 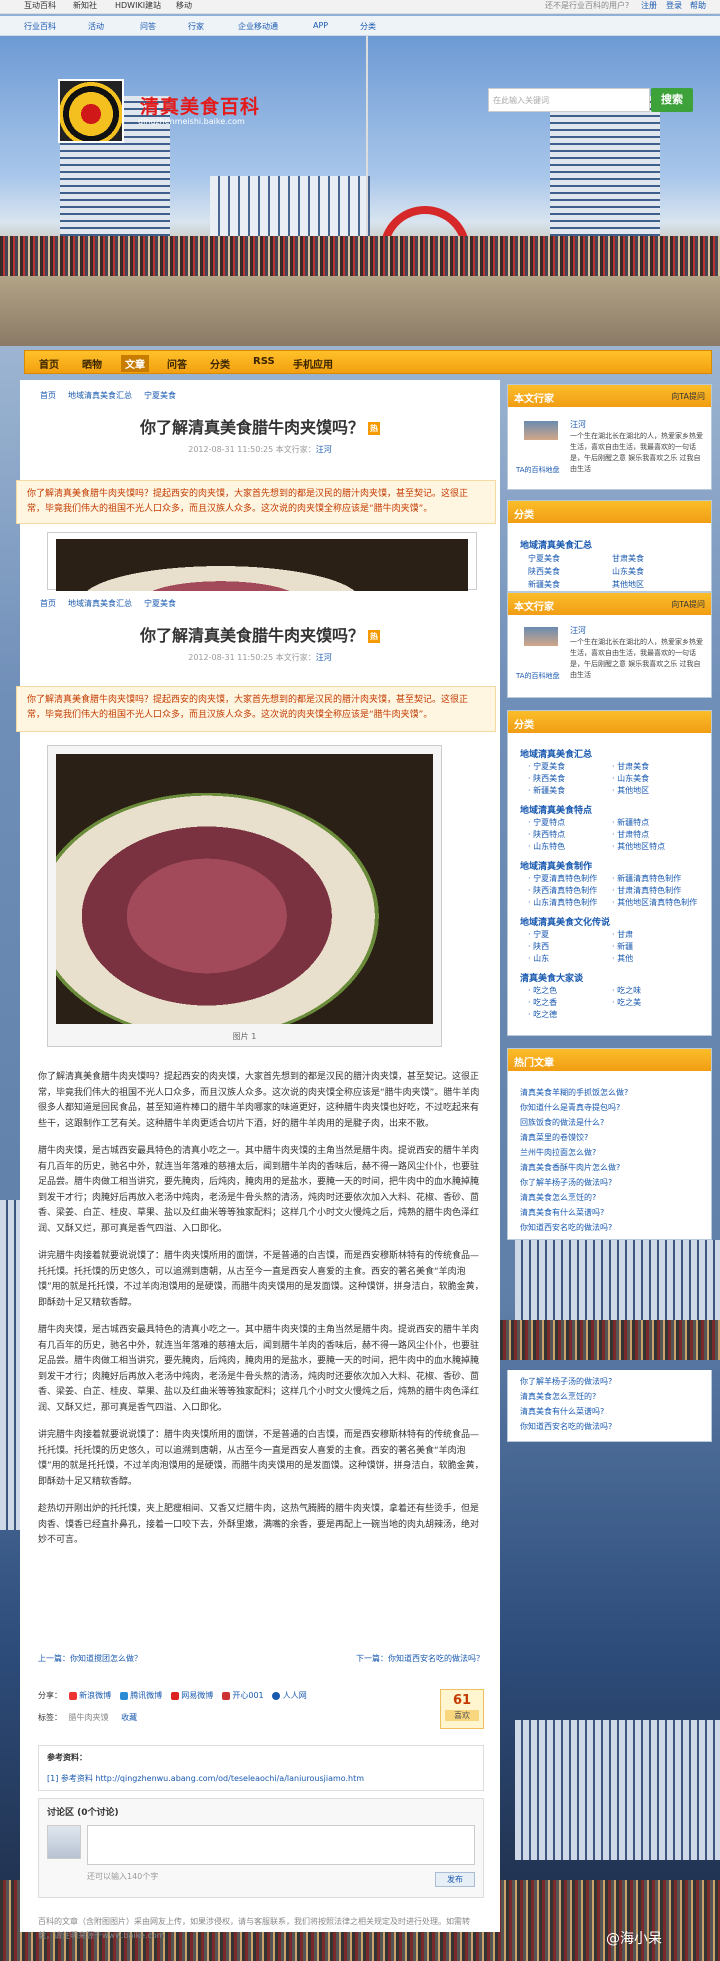 What do you see at coordinates (649, 6) in the screenshot?
I see `register-link: 注册` at bounding box center [649, 6].